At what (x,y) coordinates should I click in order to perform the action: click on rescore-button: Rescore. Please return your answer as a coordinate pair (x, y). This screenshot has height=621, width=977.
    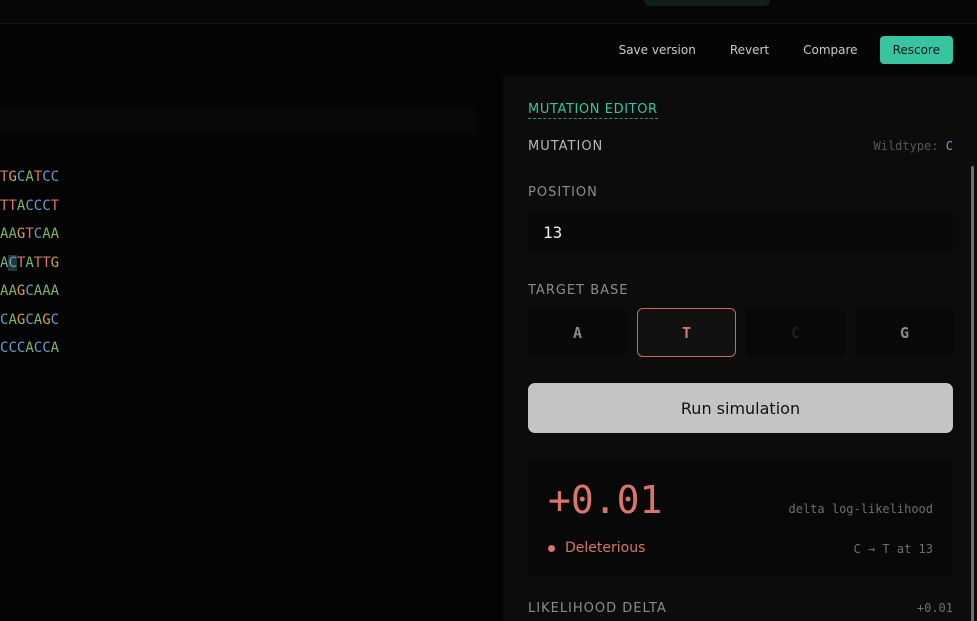
    Looking at the image, I should click on (916, 50).